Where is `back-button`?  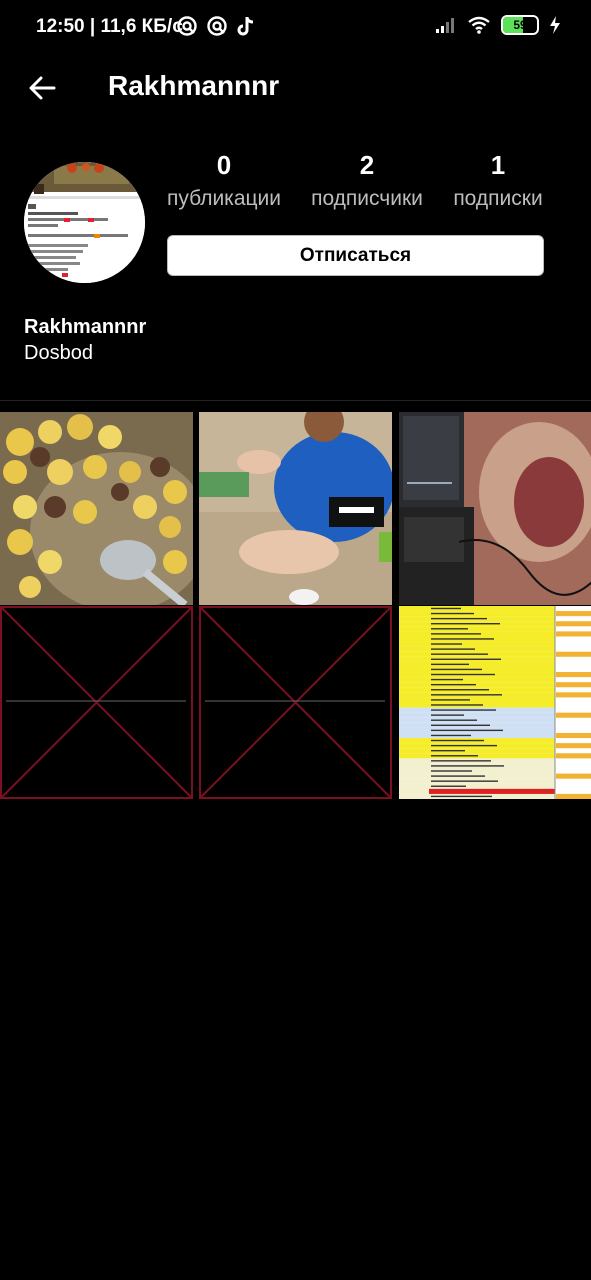
back-button is located at coordinates (42, 88).